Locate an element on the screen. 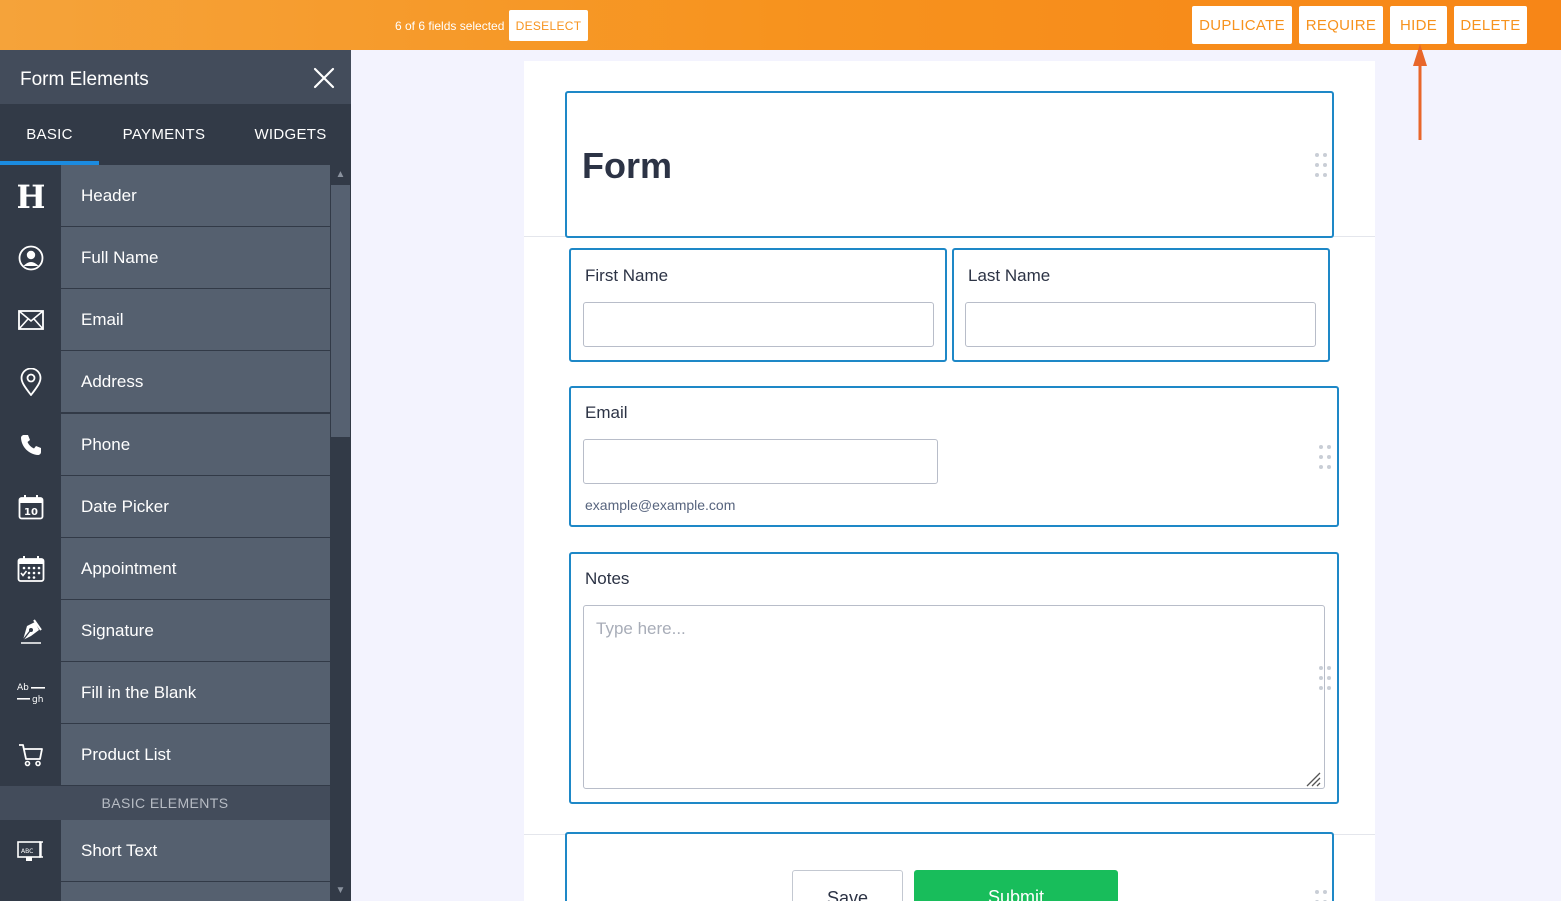  element-label: Product List is located at coordinates (126, 754).